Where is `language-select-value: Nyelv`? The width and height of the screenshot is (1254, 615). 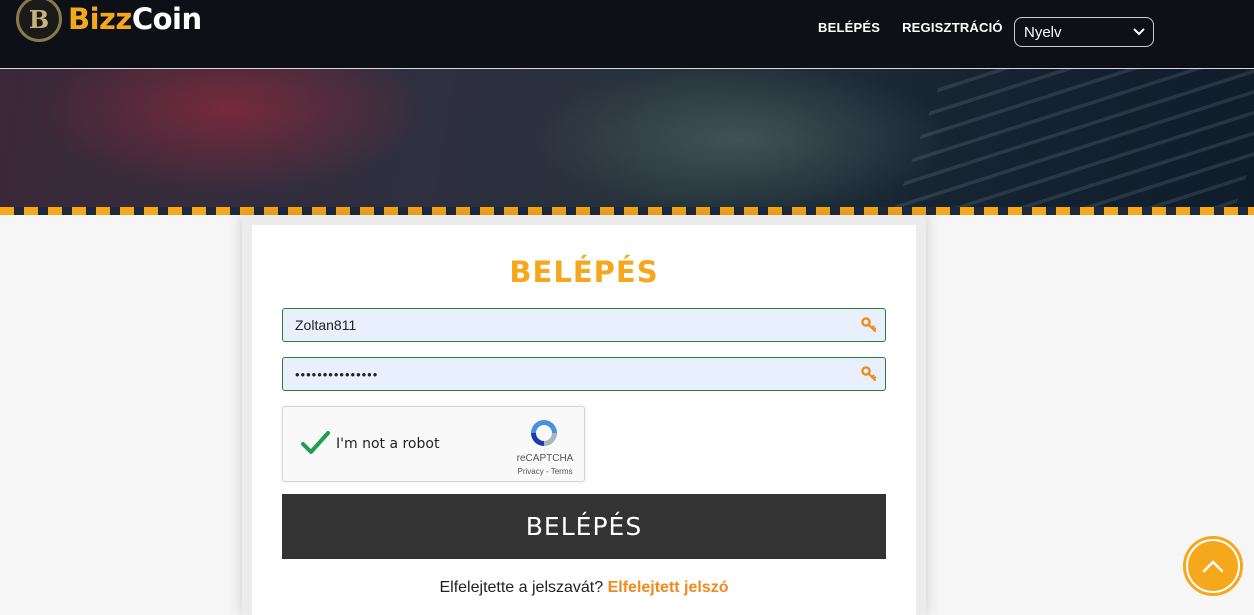 language-select-value: Nyelv is located at coordinates (1043, 32).